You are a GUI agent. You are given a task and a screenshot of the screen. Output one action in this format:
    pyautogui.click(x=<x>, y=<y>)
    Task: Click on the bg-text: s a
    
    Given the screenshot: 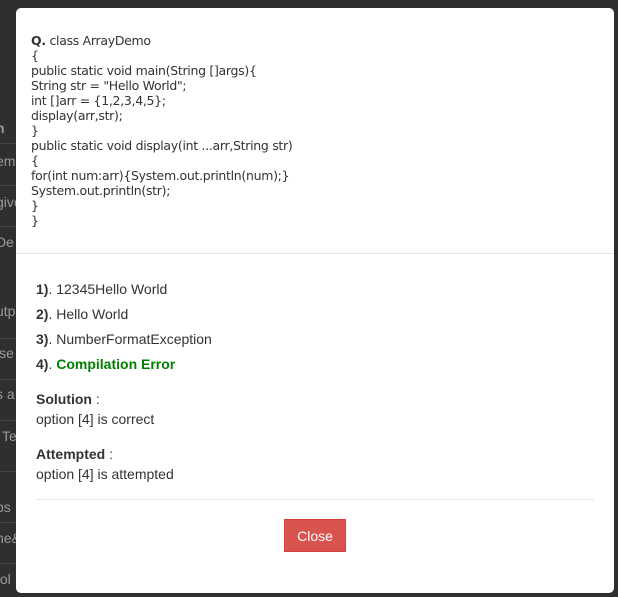 What is the action you would take?
    pyautogui.click(x=7, y=394)
    